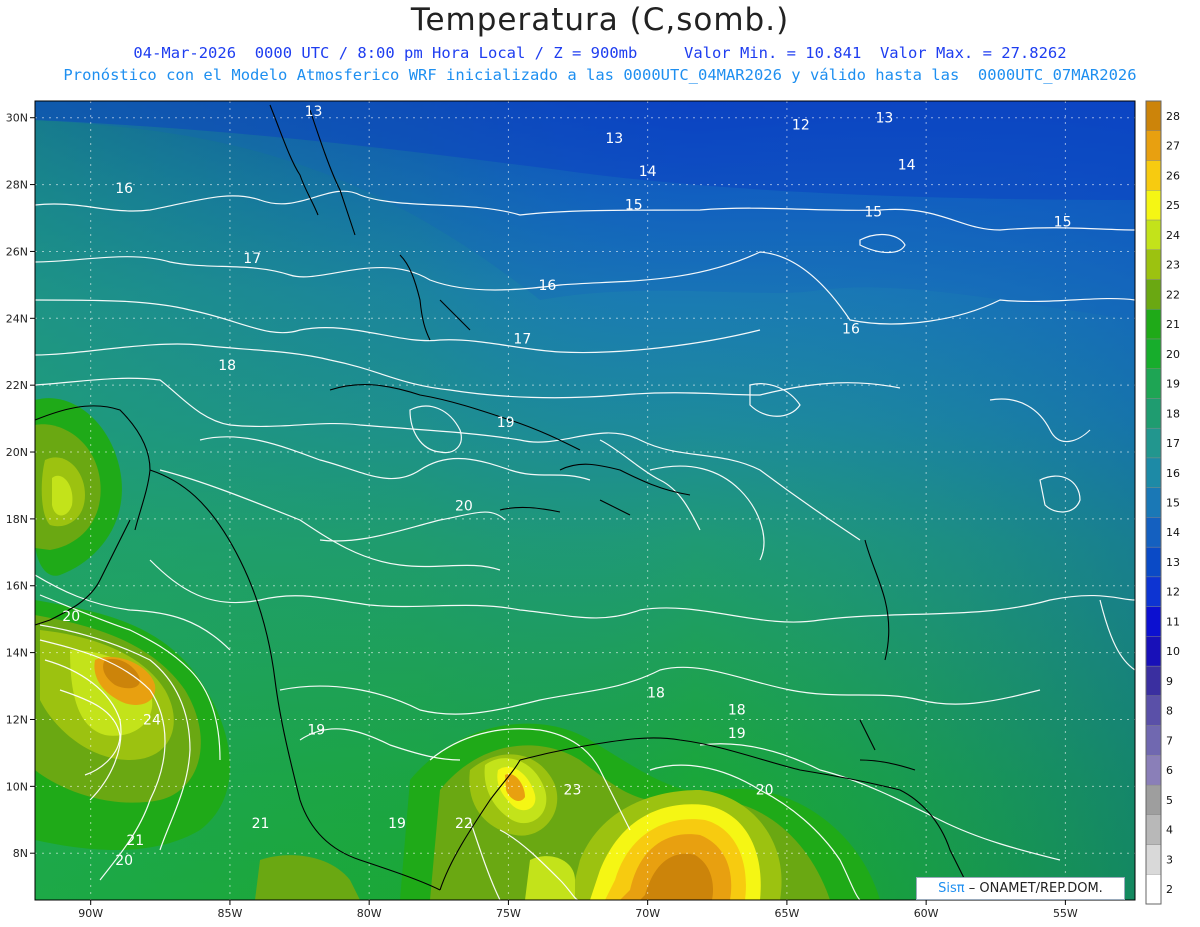 The image size is (1200, 927). Describe the element at coordinates (573, 791) in the screenshot. I see `contour-label: 23` at that location.